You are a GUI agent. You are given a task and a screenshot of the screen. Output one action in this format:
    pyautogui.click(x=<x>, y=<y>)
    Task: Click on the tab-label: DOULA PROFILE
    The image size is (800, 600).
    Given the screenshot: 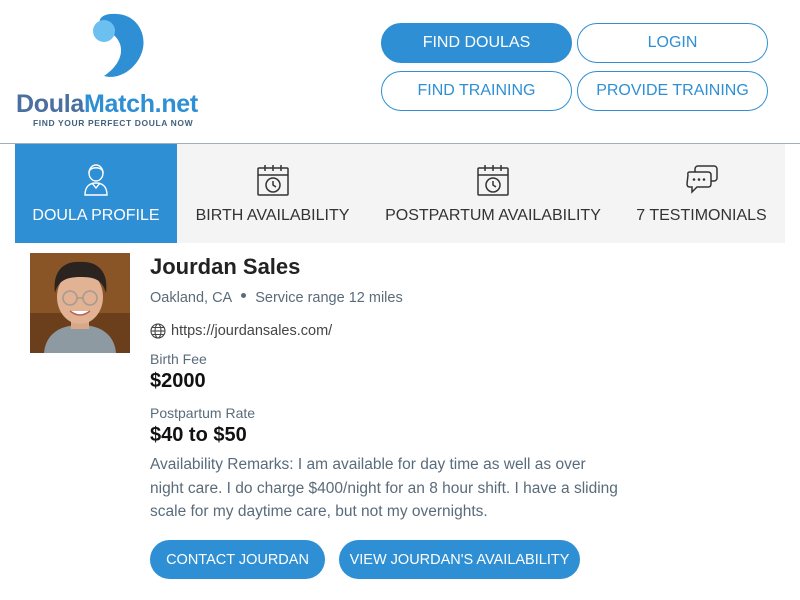 What is the action you would take?
    pyautogui.click(x=96, y=215)
    